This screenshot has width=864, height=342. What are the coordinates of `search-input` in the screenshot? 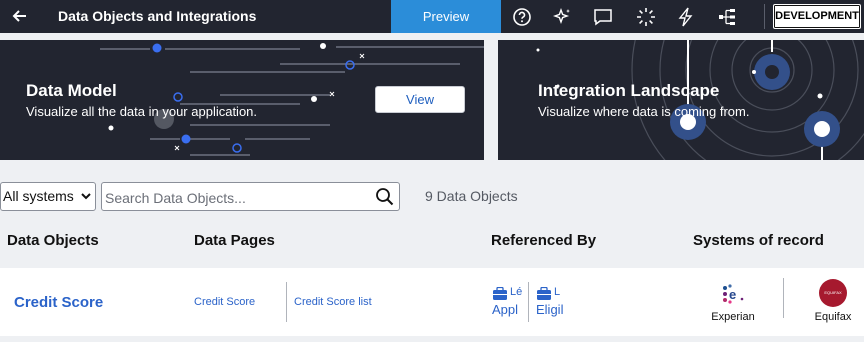 It's located at (234, 197).